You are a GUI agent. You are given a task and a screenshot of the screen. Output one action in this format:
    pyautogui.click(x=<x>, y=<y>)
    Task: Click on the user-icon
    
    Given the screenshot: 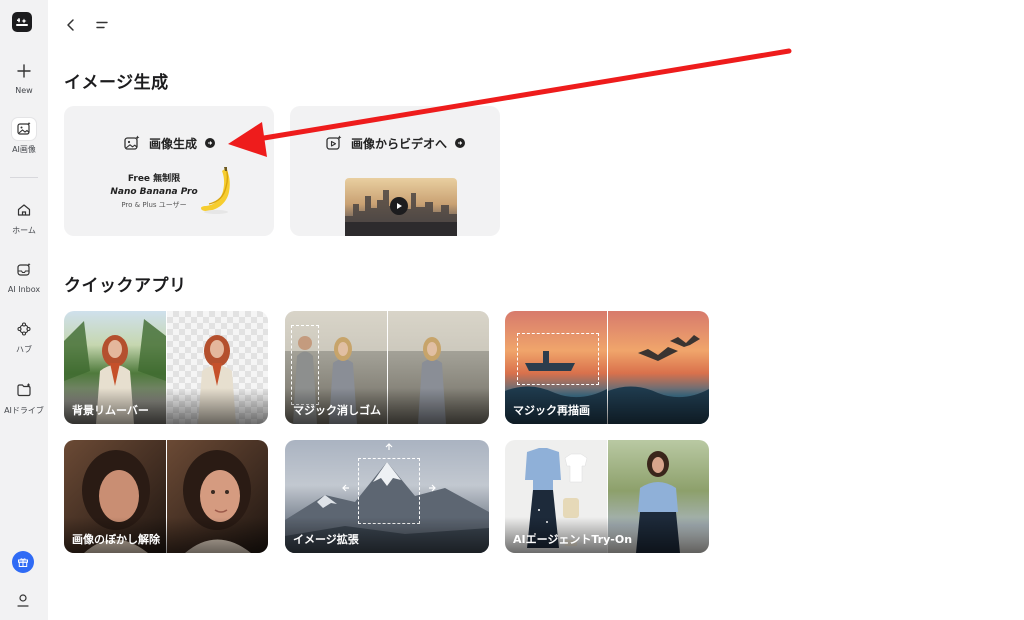 What is the action you would take?
    pyautogui.click(x=23, y=600)
    